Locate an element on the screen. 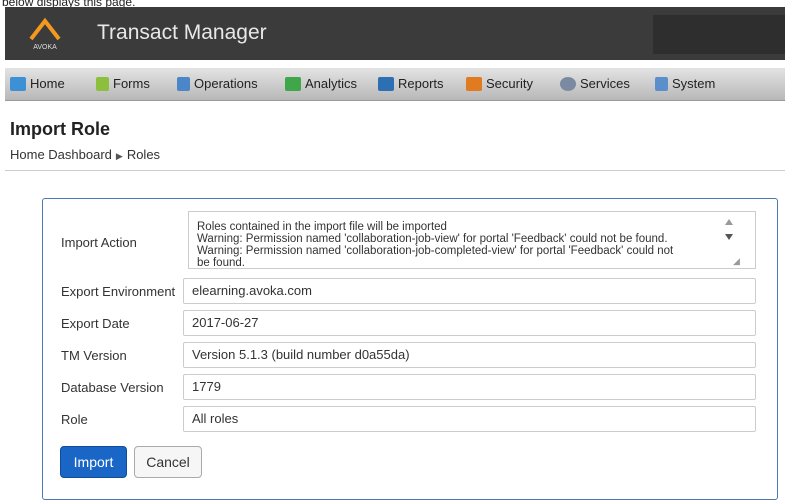 The height and width of the screenshot is (500, 785). role-label: Role is located at coordinates (74, 419).